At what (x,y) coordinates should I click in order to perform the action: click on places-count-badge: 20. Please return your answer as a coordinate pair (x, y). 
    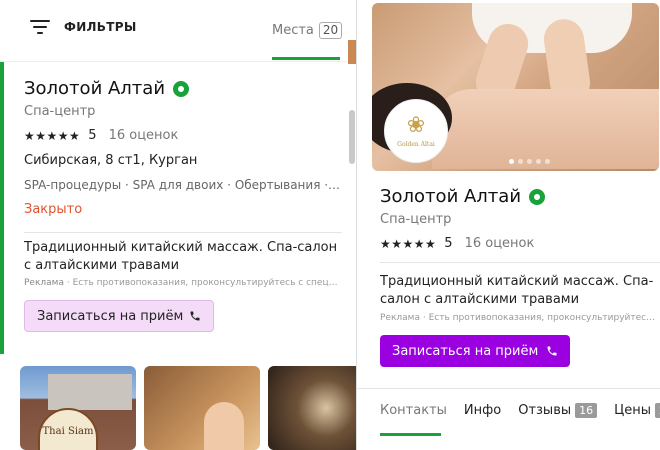
    Looking at the image, I should click on (330, 30).